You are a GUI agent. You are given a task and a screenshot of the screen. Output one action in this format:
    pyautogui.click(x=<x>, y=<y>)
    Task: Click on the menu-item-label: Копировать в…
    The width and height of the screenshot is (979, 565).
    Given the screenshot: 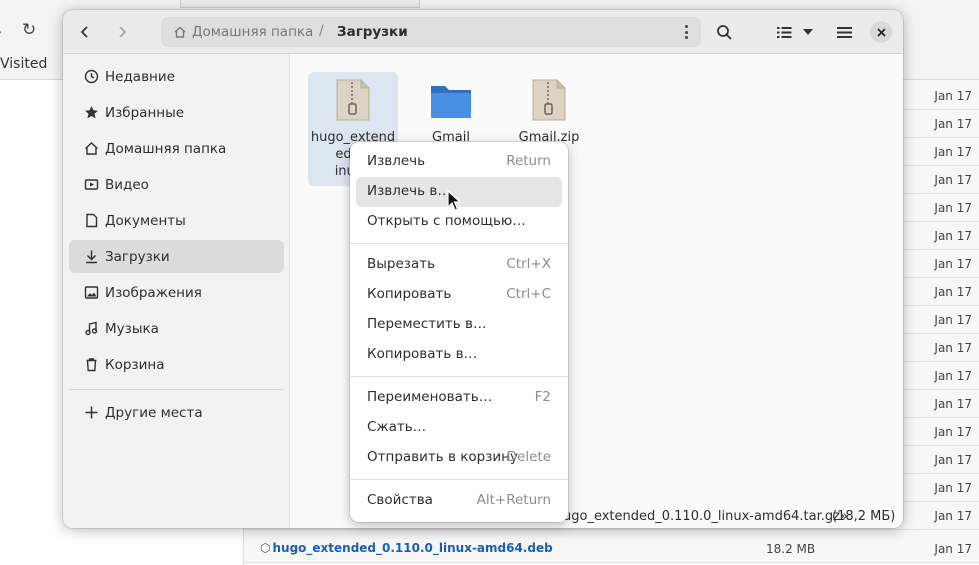 What is the action you would take?
    pyautogui.click(x=422, y=354)
    